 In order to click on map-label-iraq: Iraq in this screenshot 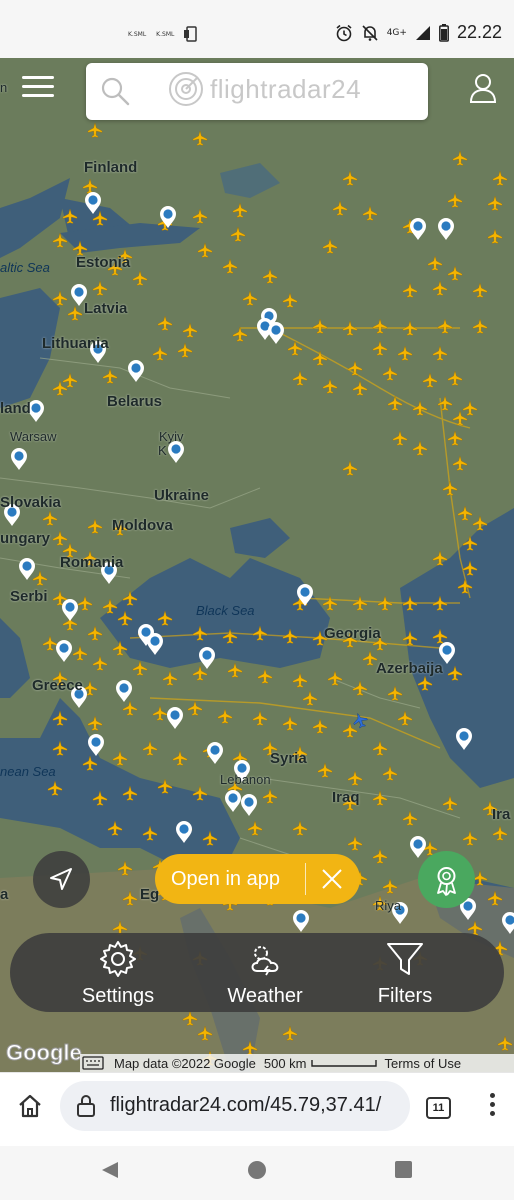, I will do `click(346, 797)`.